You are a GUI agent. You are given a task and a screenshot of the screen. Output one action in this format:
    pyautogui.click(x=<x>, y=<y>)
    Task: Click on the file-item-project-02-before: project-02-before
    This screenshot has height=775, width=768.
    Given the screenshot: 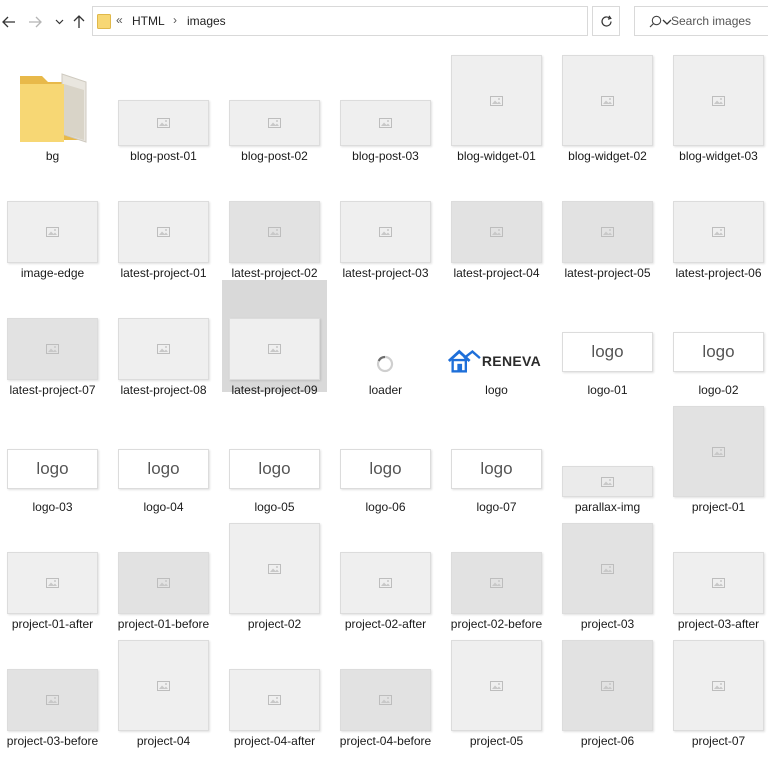 What is the action you would take?
    pyautogui.click(x=496, y=572)
    